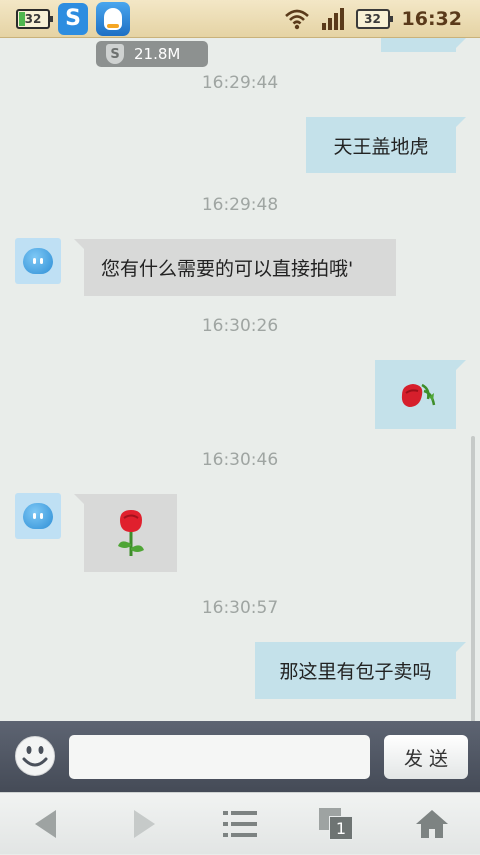  Describe the element at coordinates (113, 18) in the screenshot. I see `qq-app-icon` at that location.